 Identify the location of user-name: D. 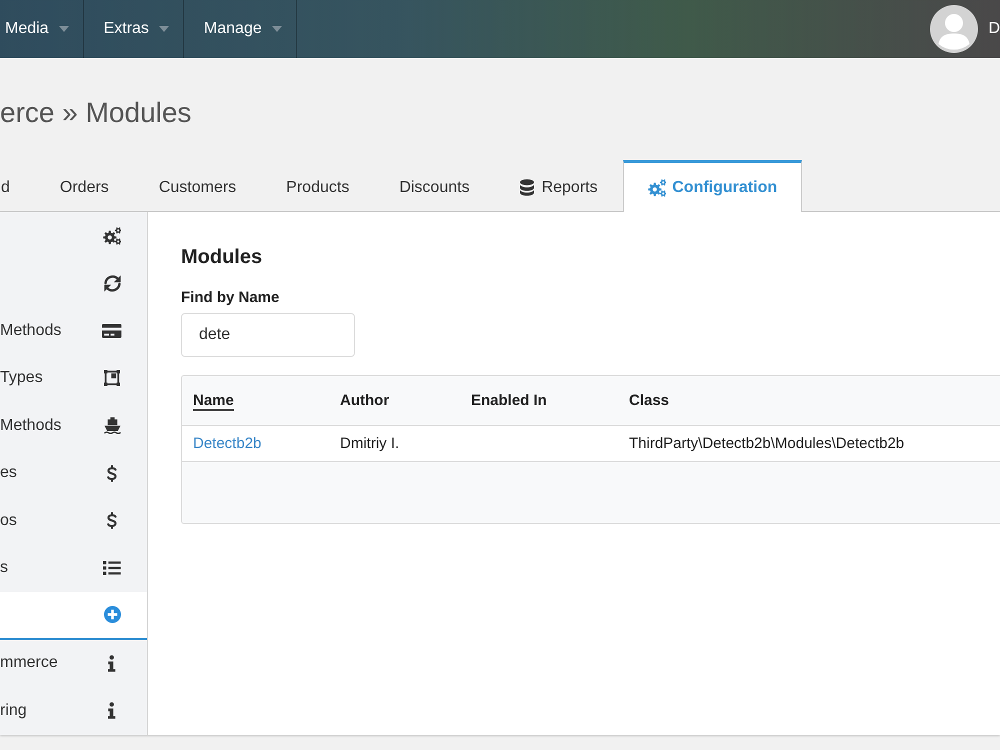
(994, 29).